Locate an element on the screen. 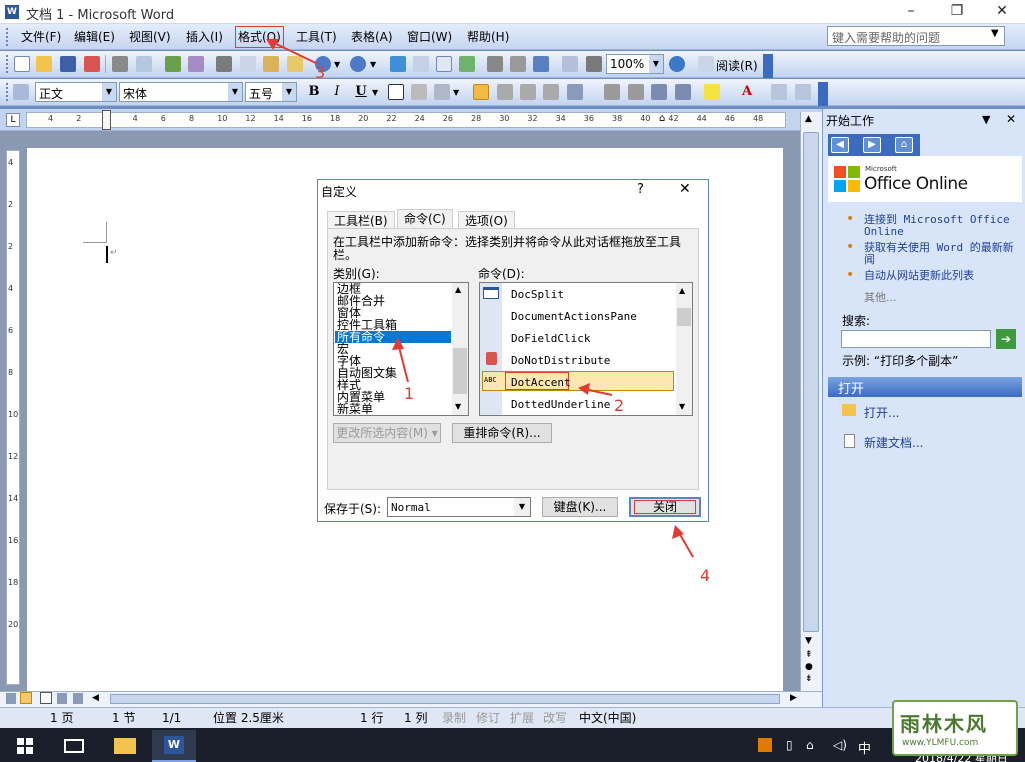  format-toolbar-options-icon is located at coordinates (823, 94).